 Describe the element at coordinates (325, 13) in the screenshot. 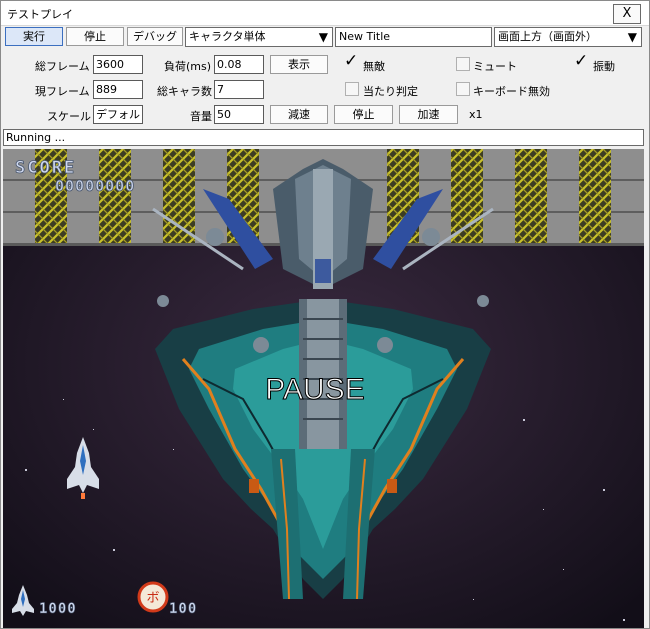

I see `title-bar: テストプレイ X` at that location.